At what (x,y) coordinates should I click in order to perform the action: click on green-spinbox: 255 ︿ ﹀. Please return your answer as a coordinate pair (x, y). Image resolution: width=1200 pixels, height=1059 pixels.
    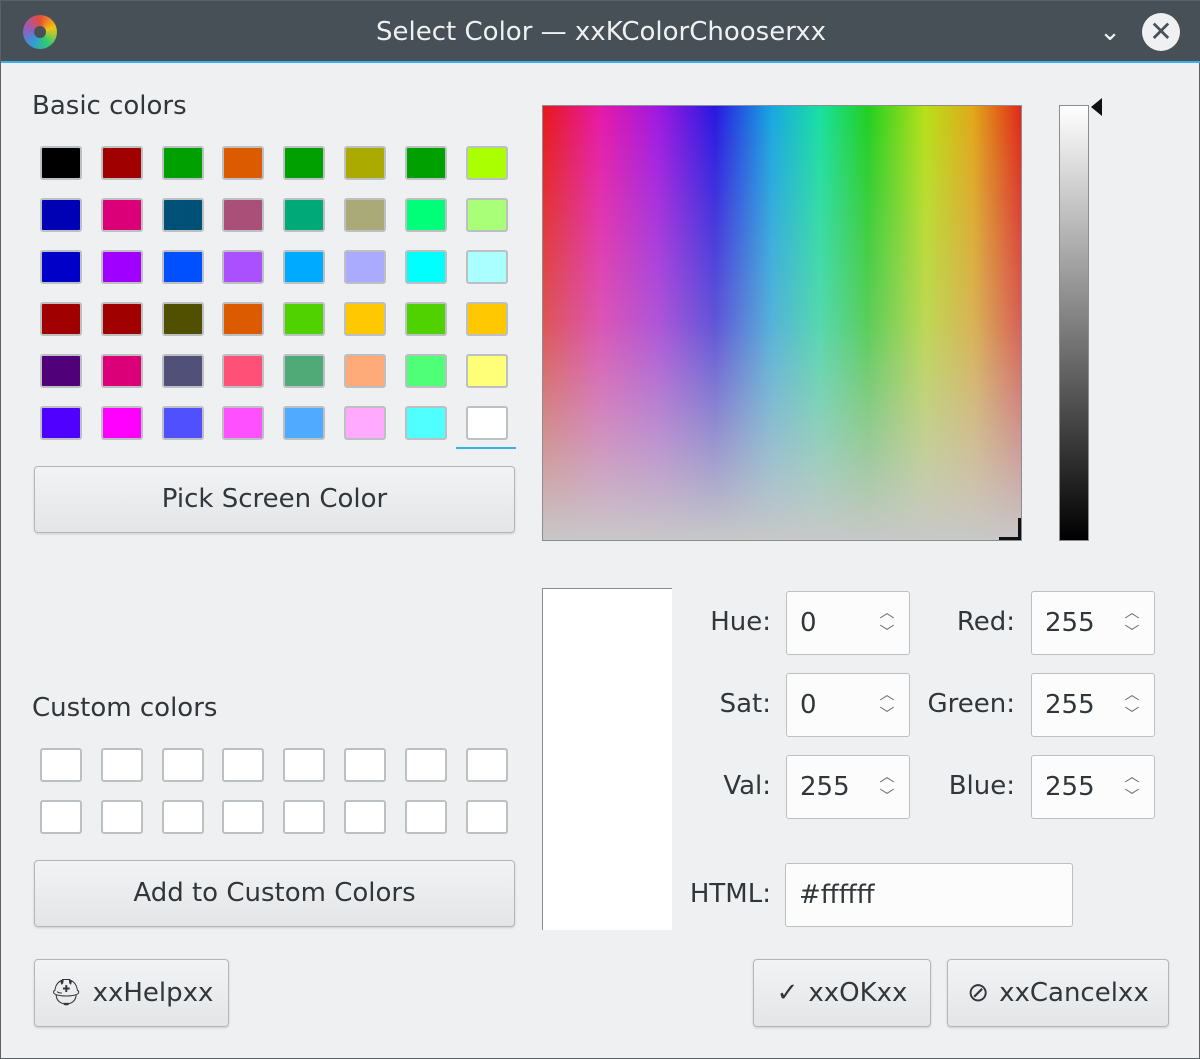
    Looking at the image, I should click on (1093, 705).